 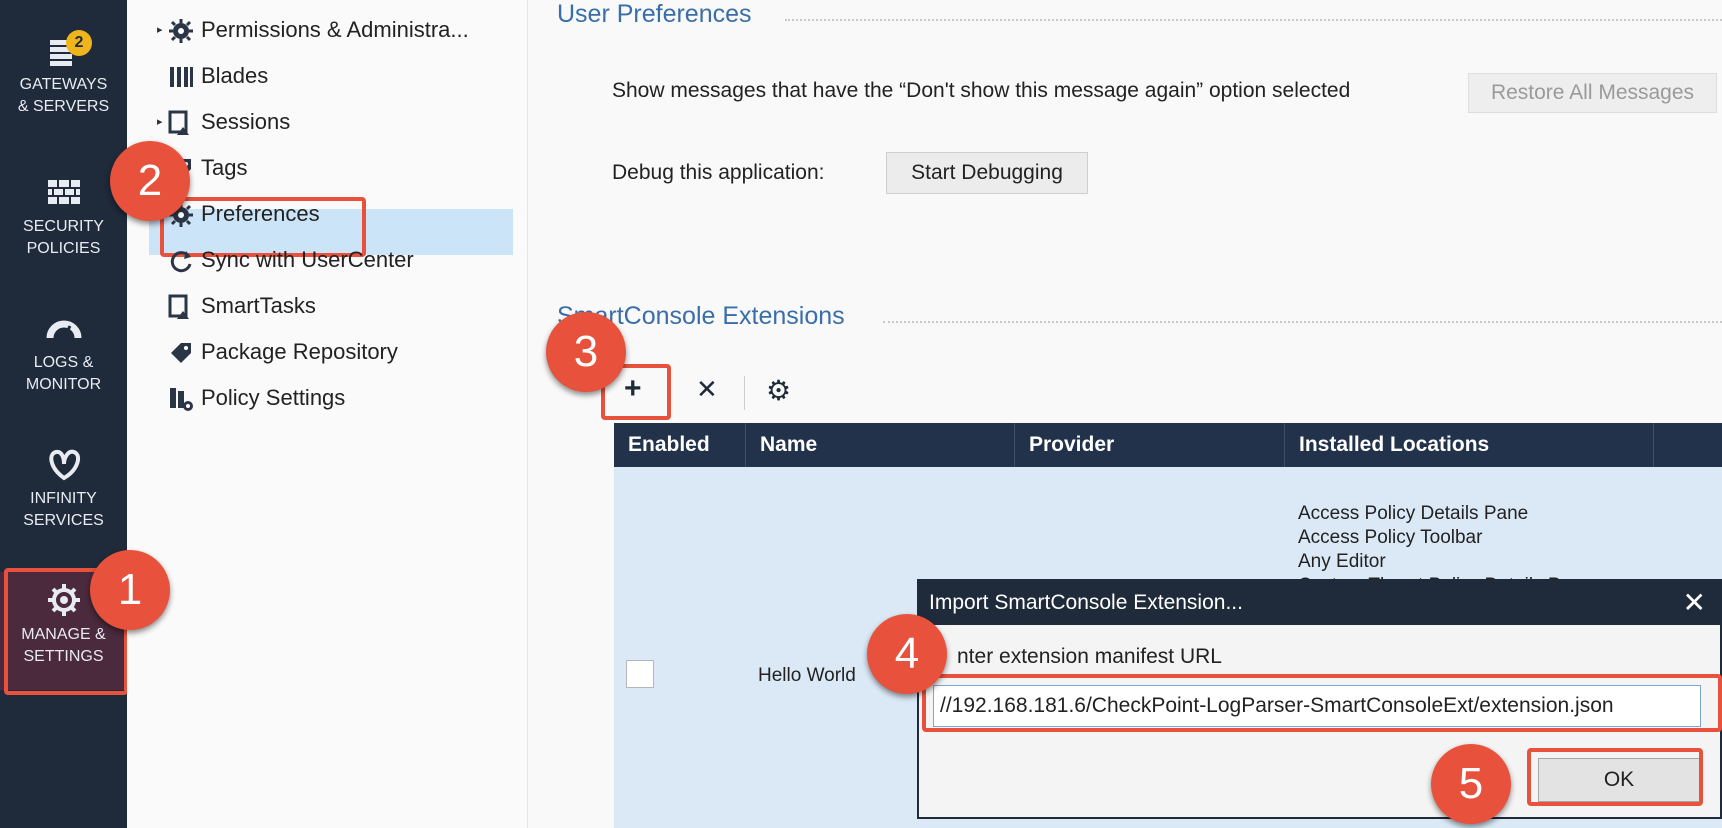 What do you see at coordinates (178, 307) in the screenshot?
I see `smarttasks-icon` at bounding box center [178, 307].